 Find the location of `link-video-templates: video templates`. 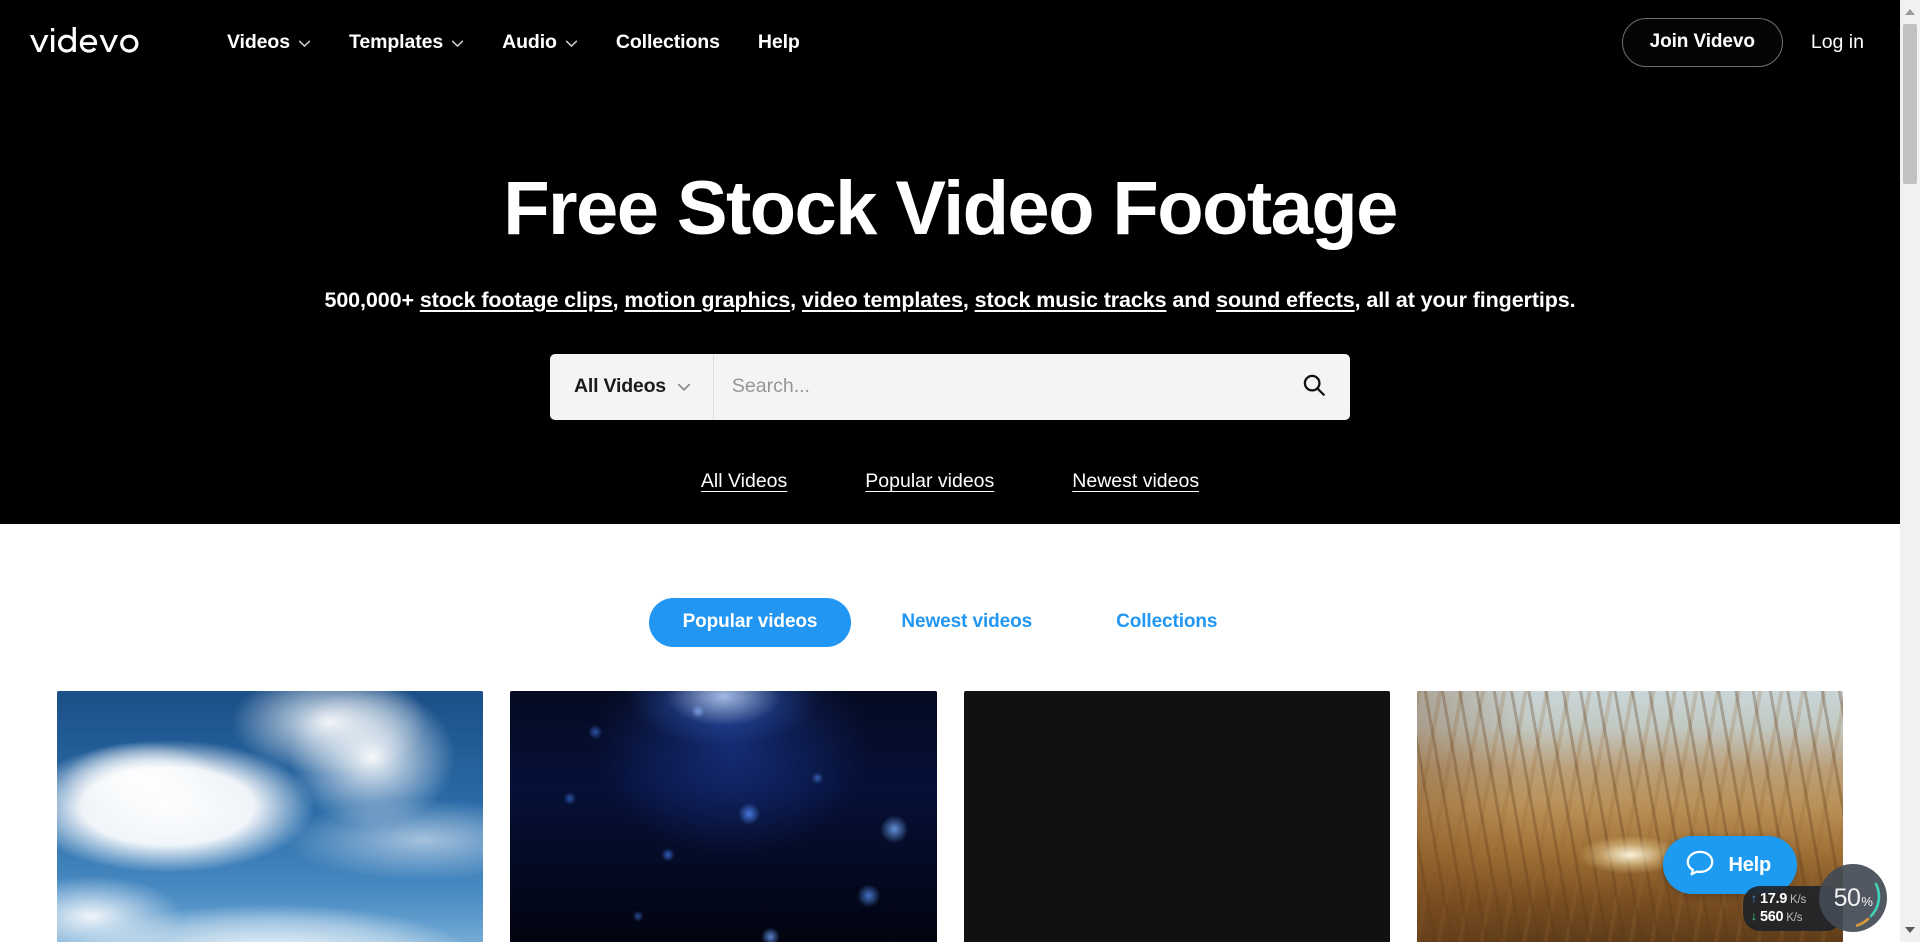

link-video-templates: video templates is located at coordinates (882, 300).